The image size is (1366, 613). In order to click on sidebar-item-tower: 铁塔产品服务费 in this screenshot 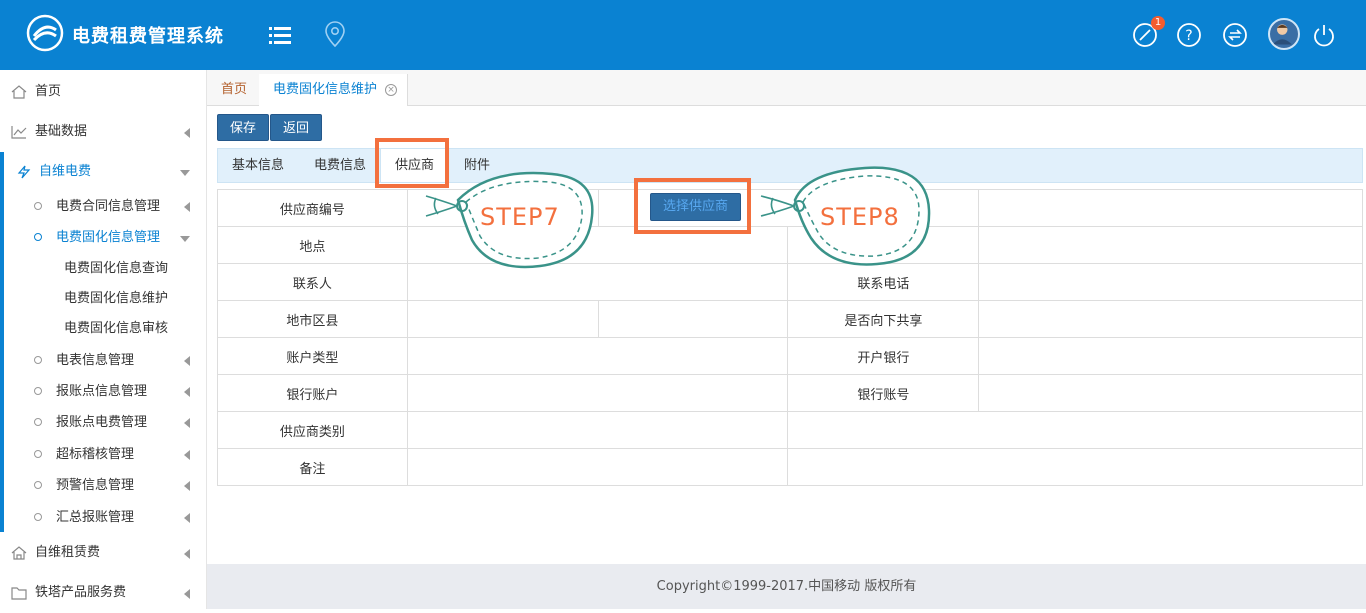, I will do `click(103, 593)`.